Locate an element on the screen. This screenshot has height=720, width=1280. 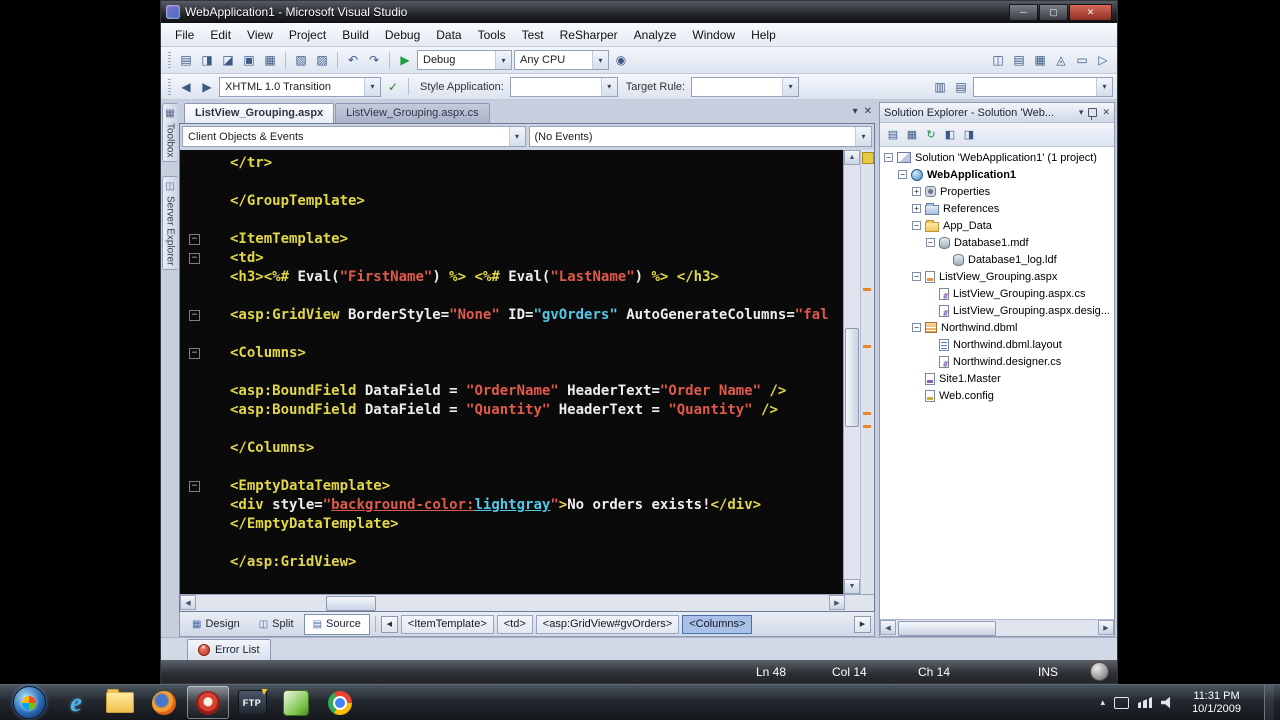
chevron-down-icon: ▾ is located at coordinates (855, 111).